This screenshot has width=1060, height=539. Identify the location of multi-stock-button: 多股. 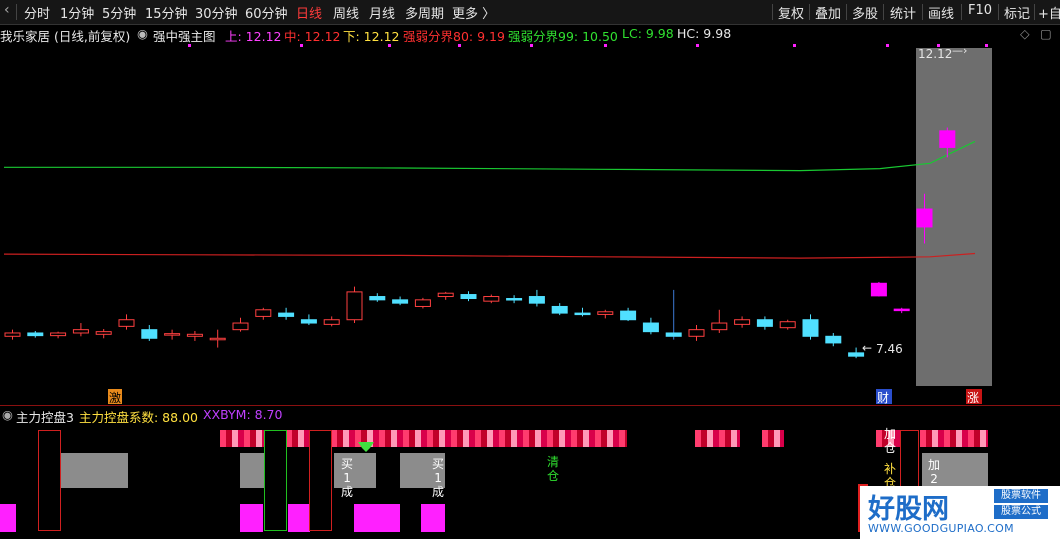
(865, 12).